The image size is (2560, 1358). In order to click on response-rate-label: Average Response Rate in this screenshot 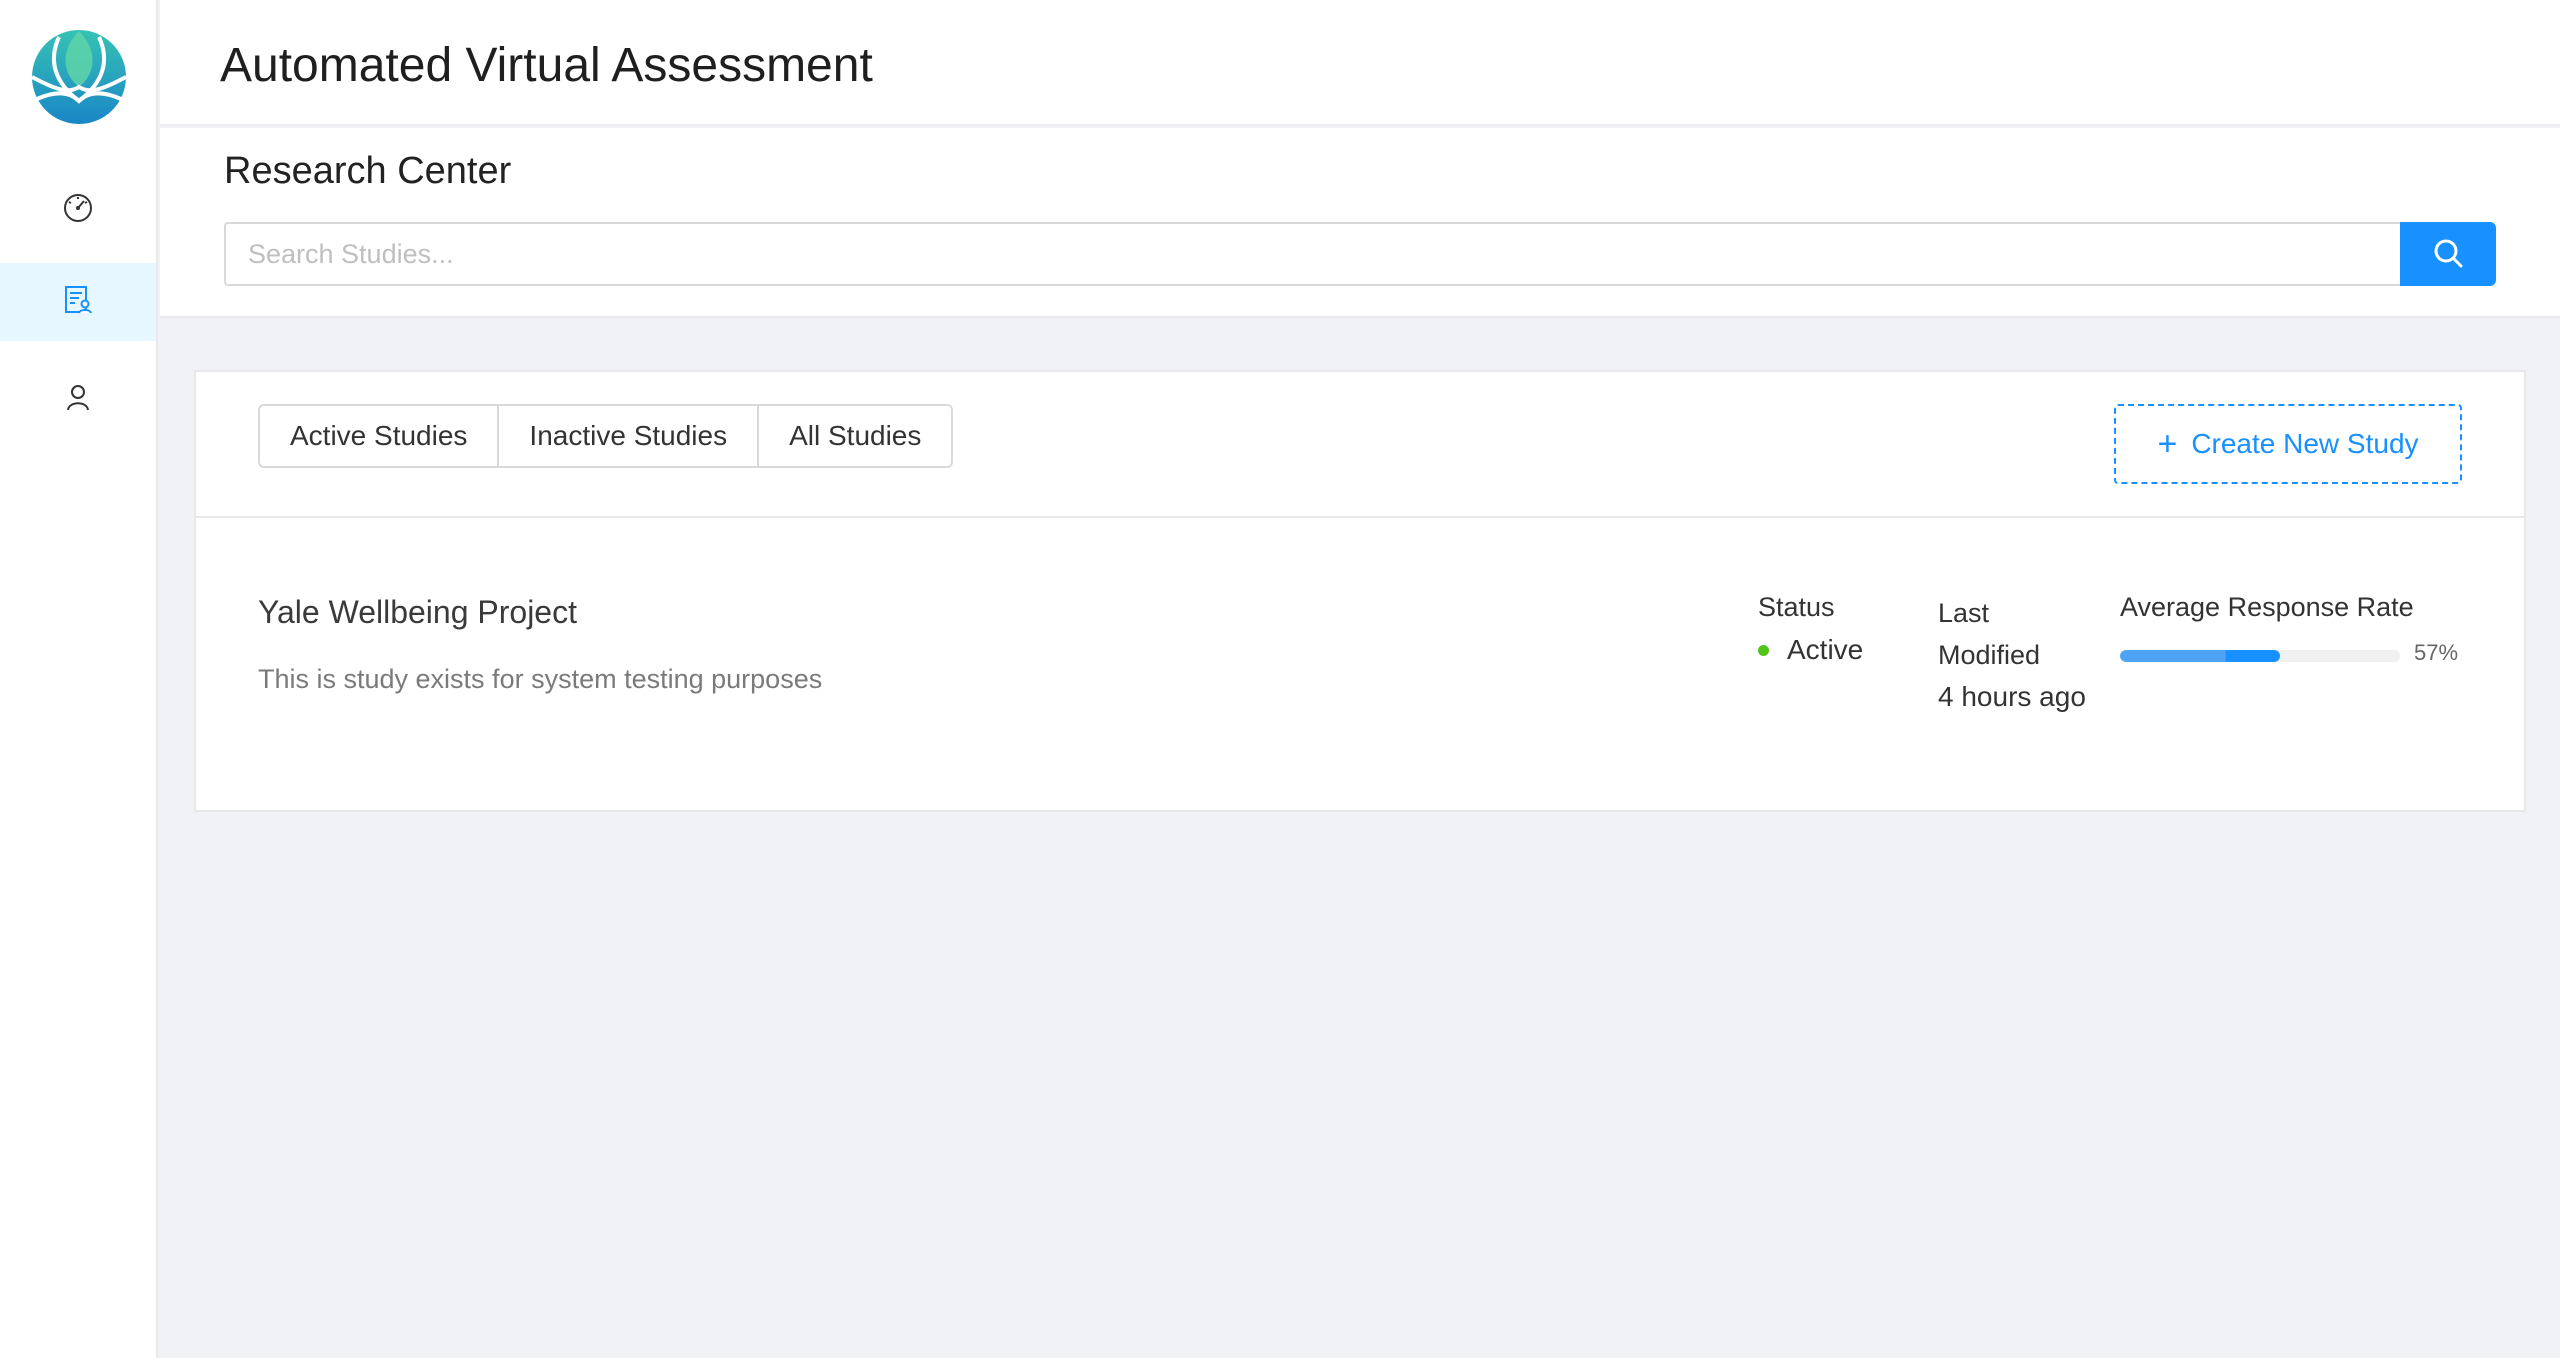, I will do `click(2267, 607)`.